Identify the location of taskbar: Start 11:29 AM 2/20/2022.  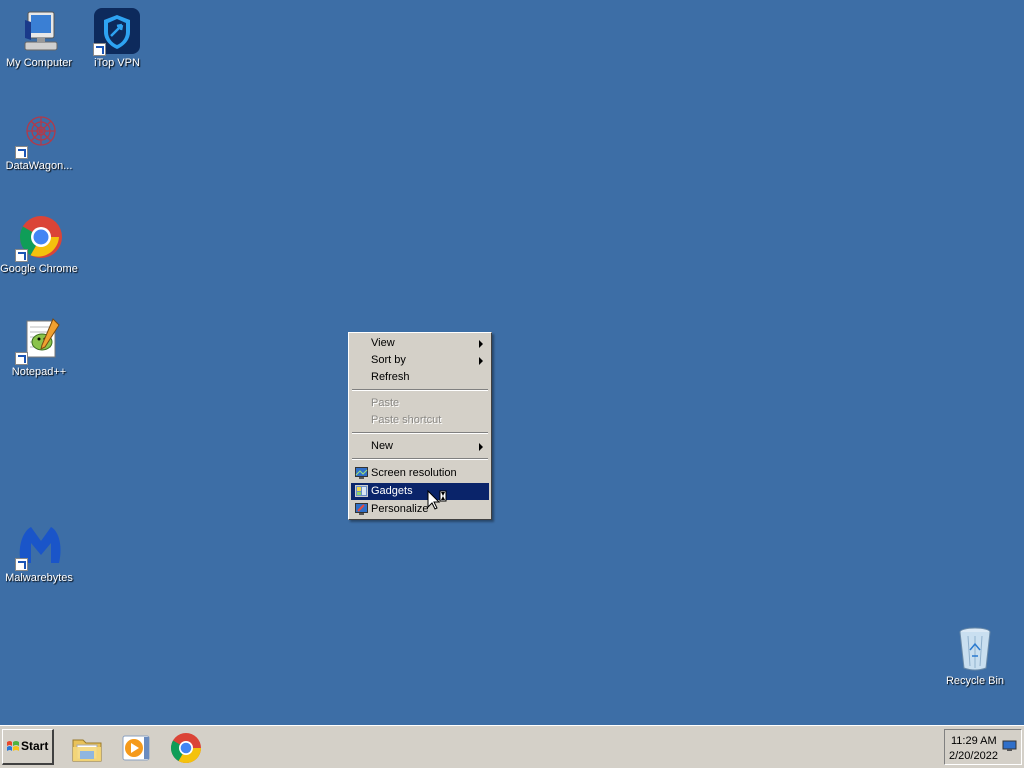
(512, 746).